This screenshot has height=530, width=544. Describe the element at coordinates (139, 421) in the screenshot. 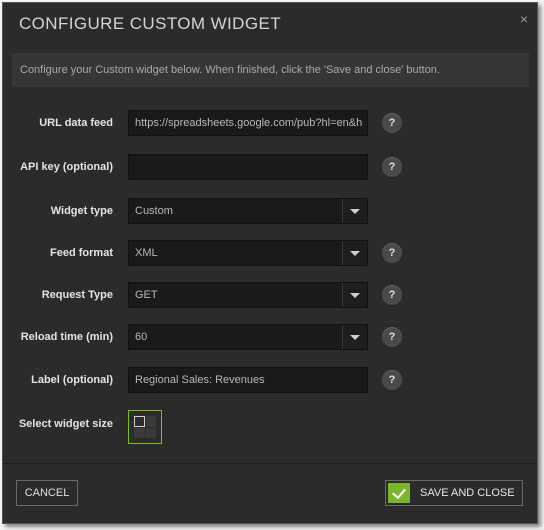

I see `size-cell-selected` at that location.